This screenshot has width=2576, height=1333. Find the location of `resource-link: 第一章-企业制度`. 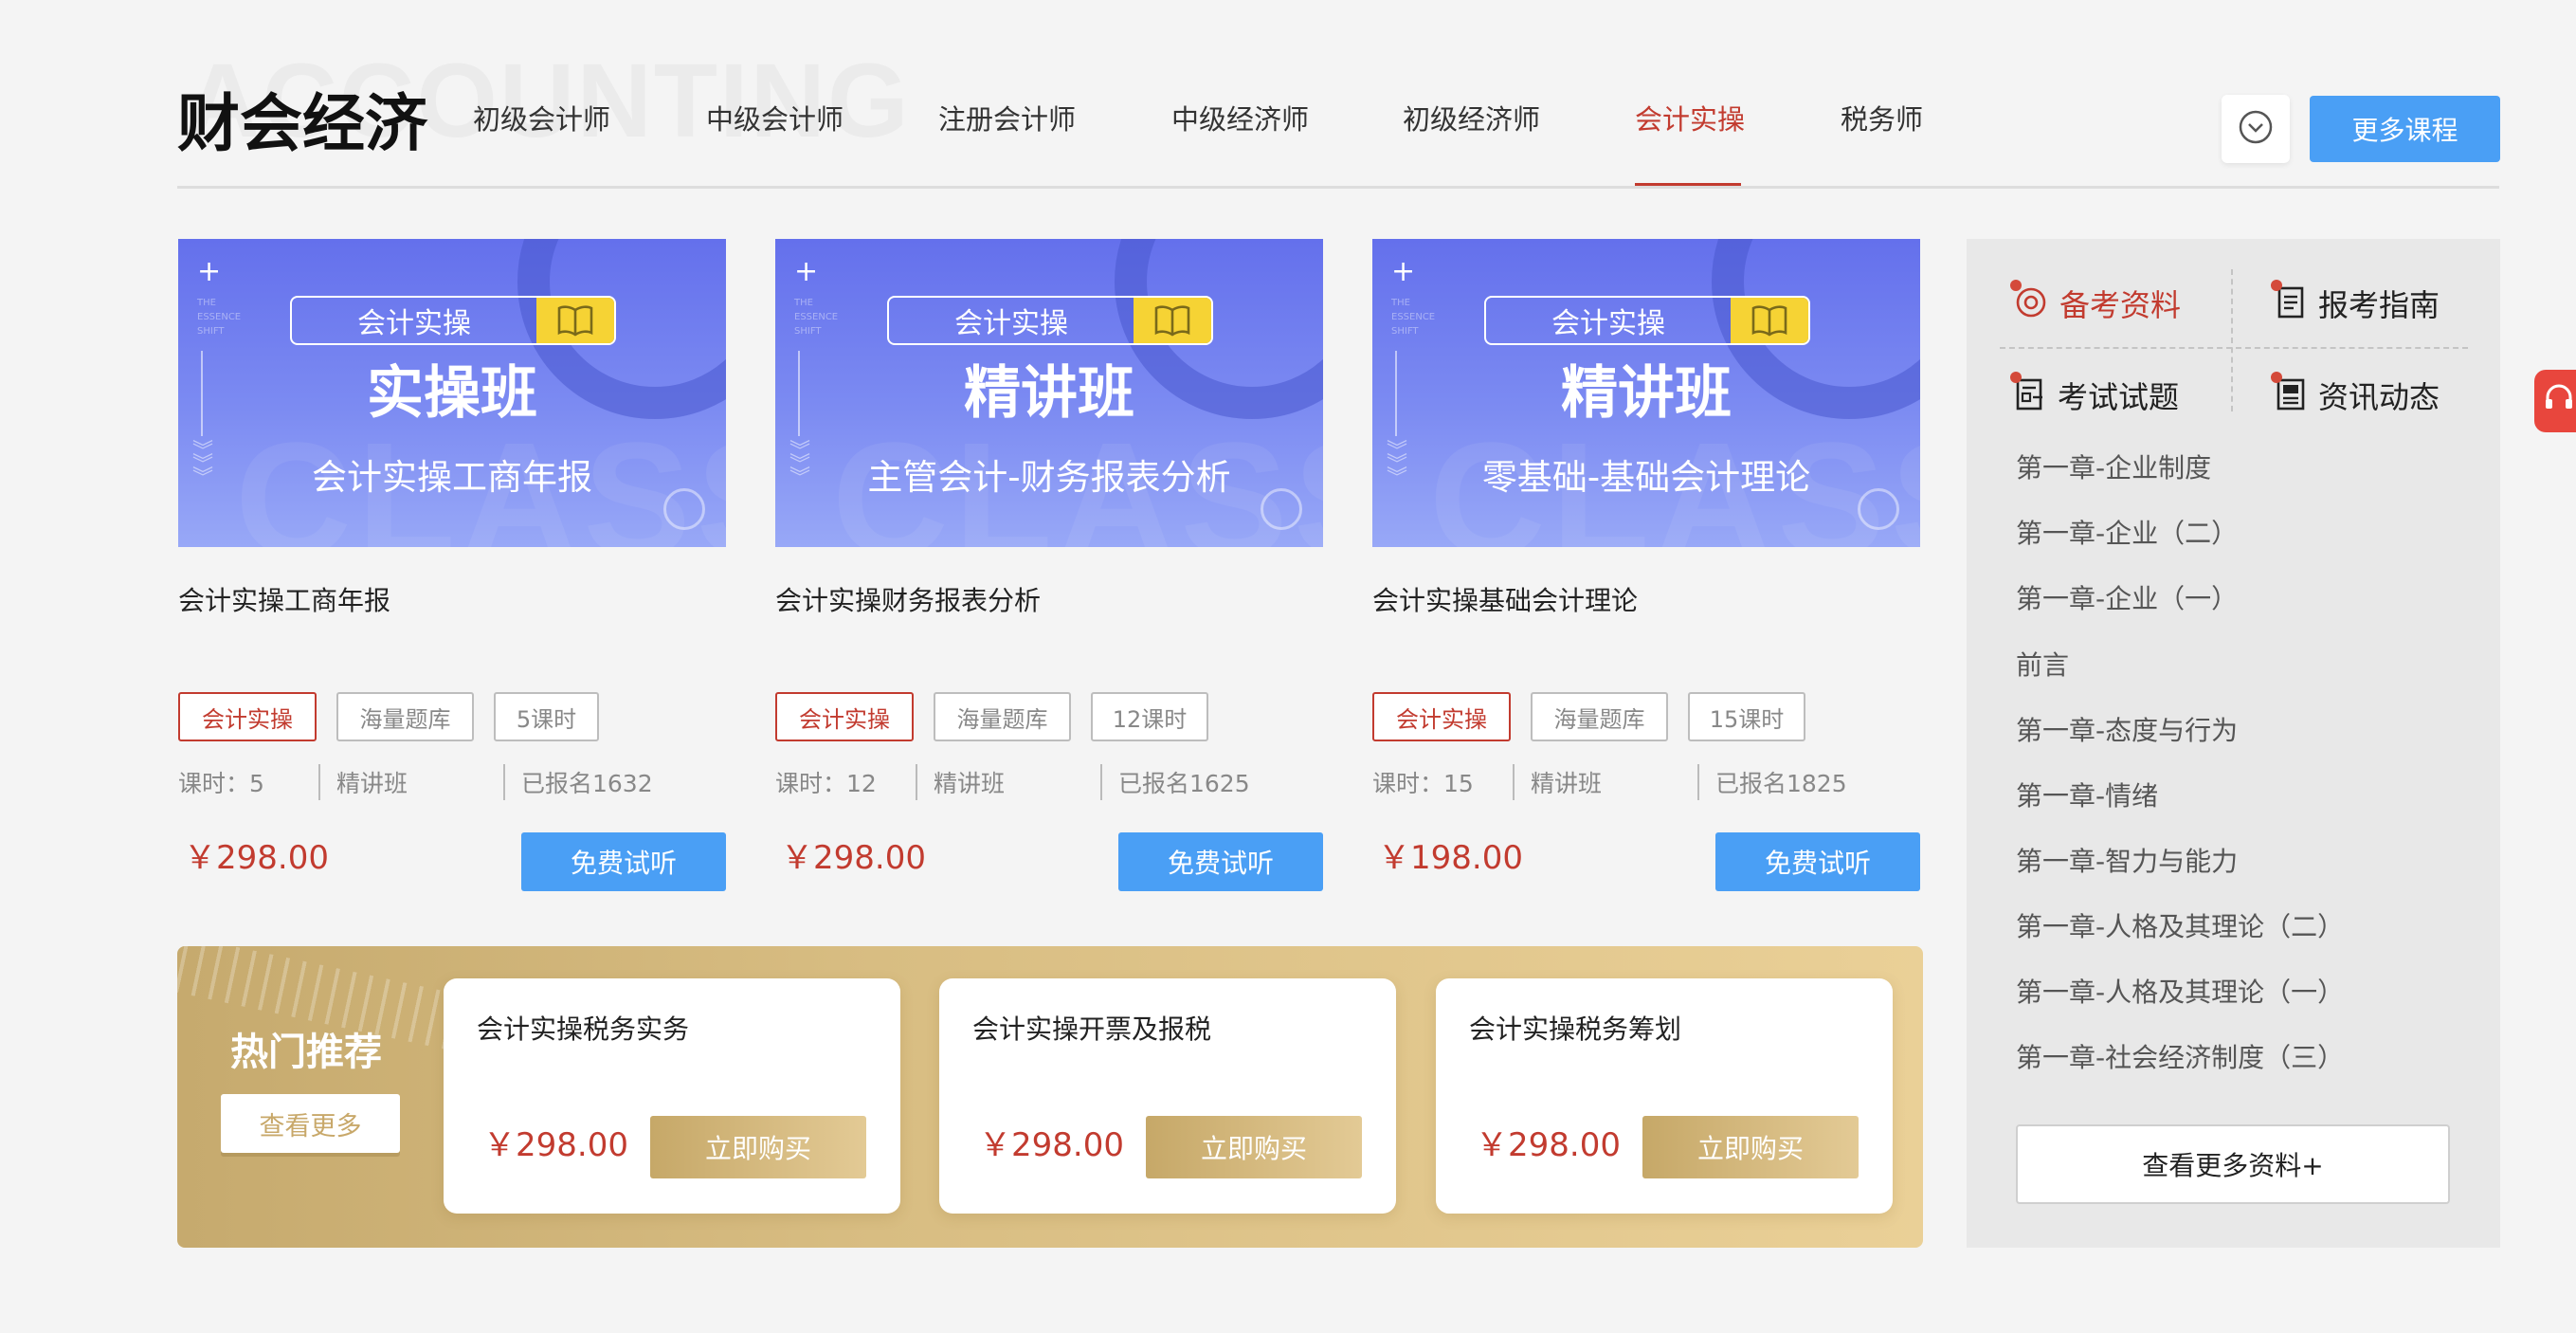

resource-link: 第一章-企业制度 is located at coordinates (2113, 469).